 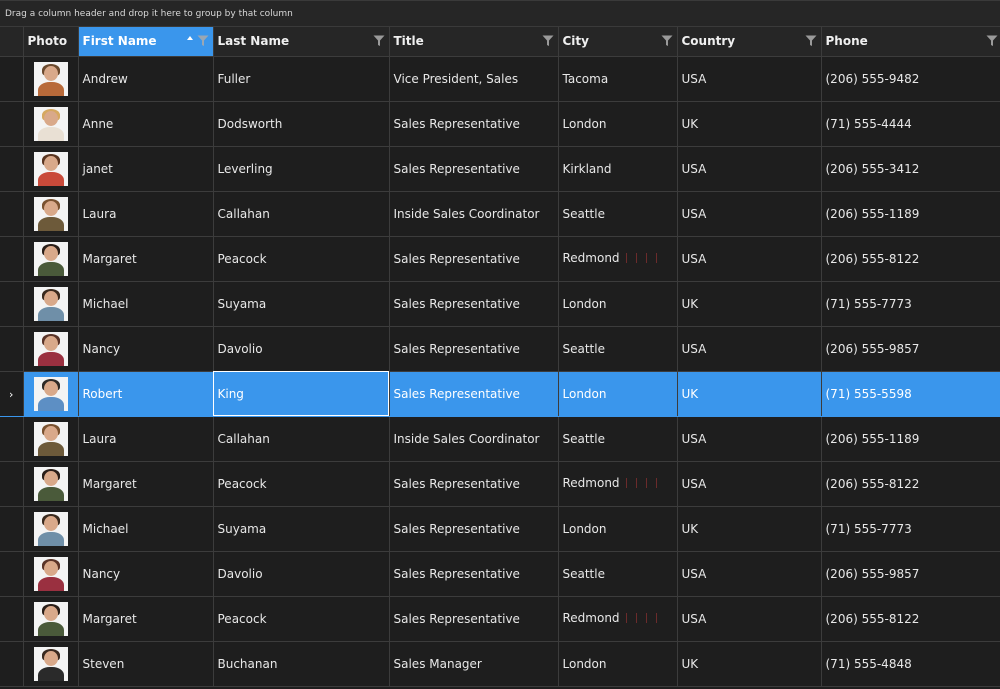 I want to click on cell-phone: (71) 555-5598, so click(x=910, y=394).